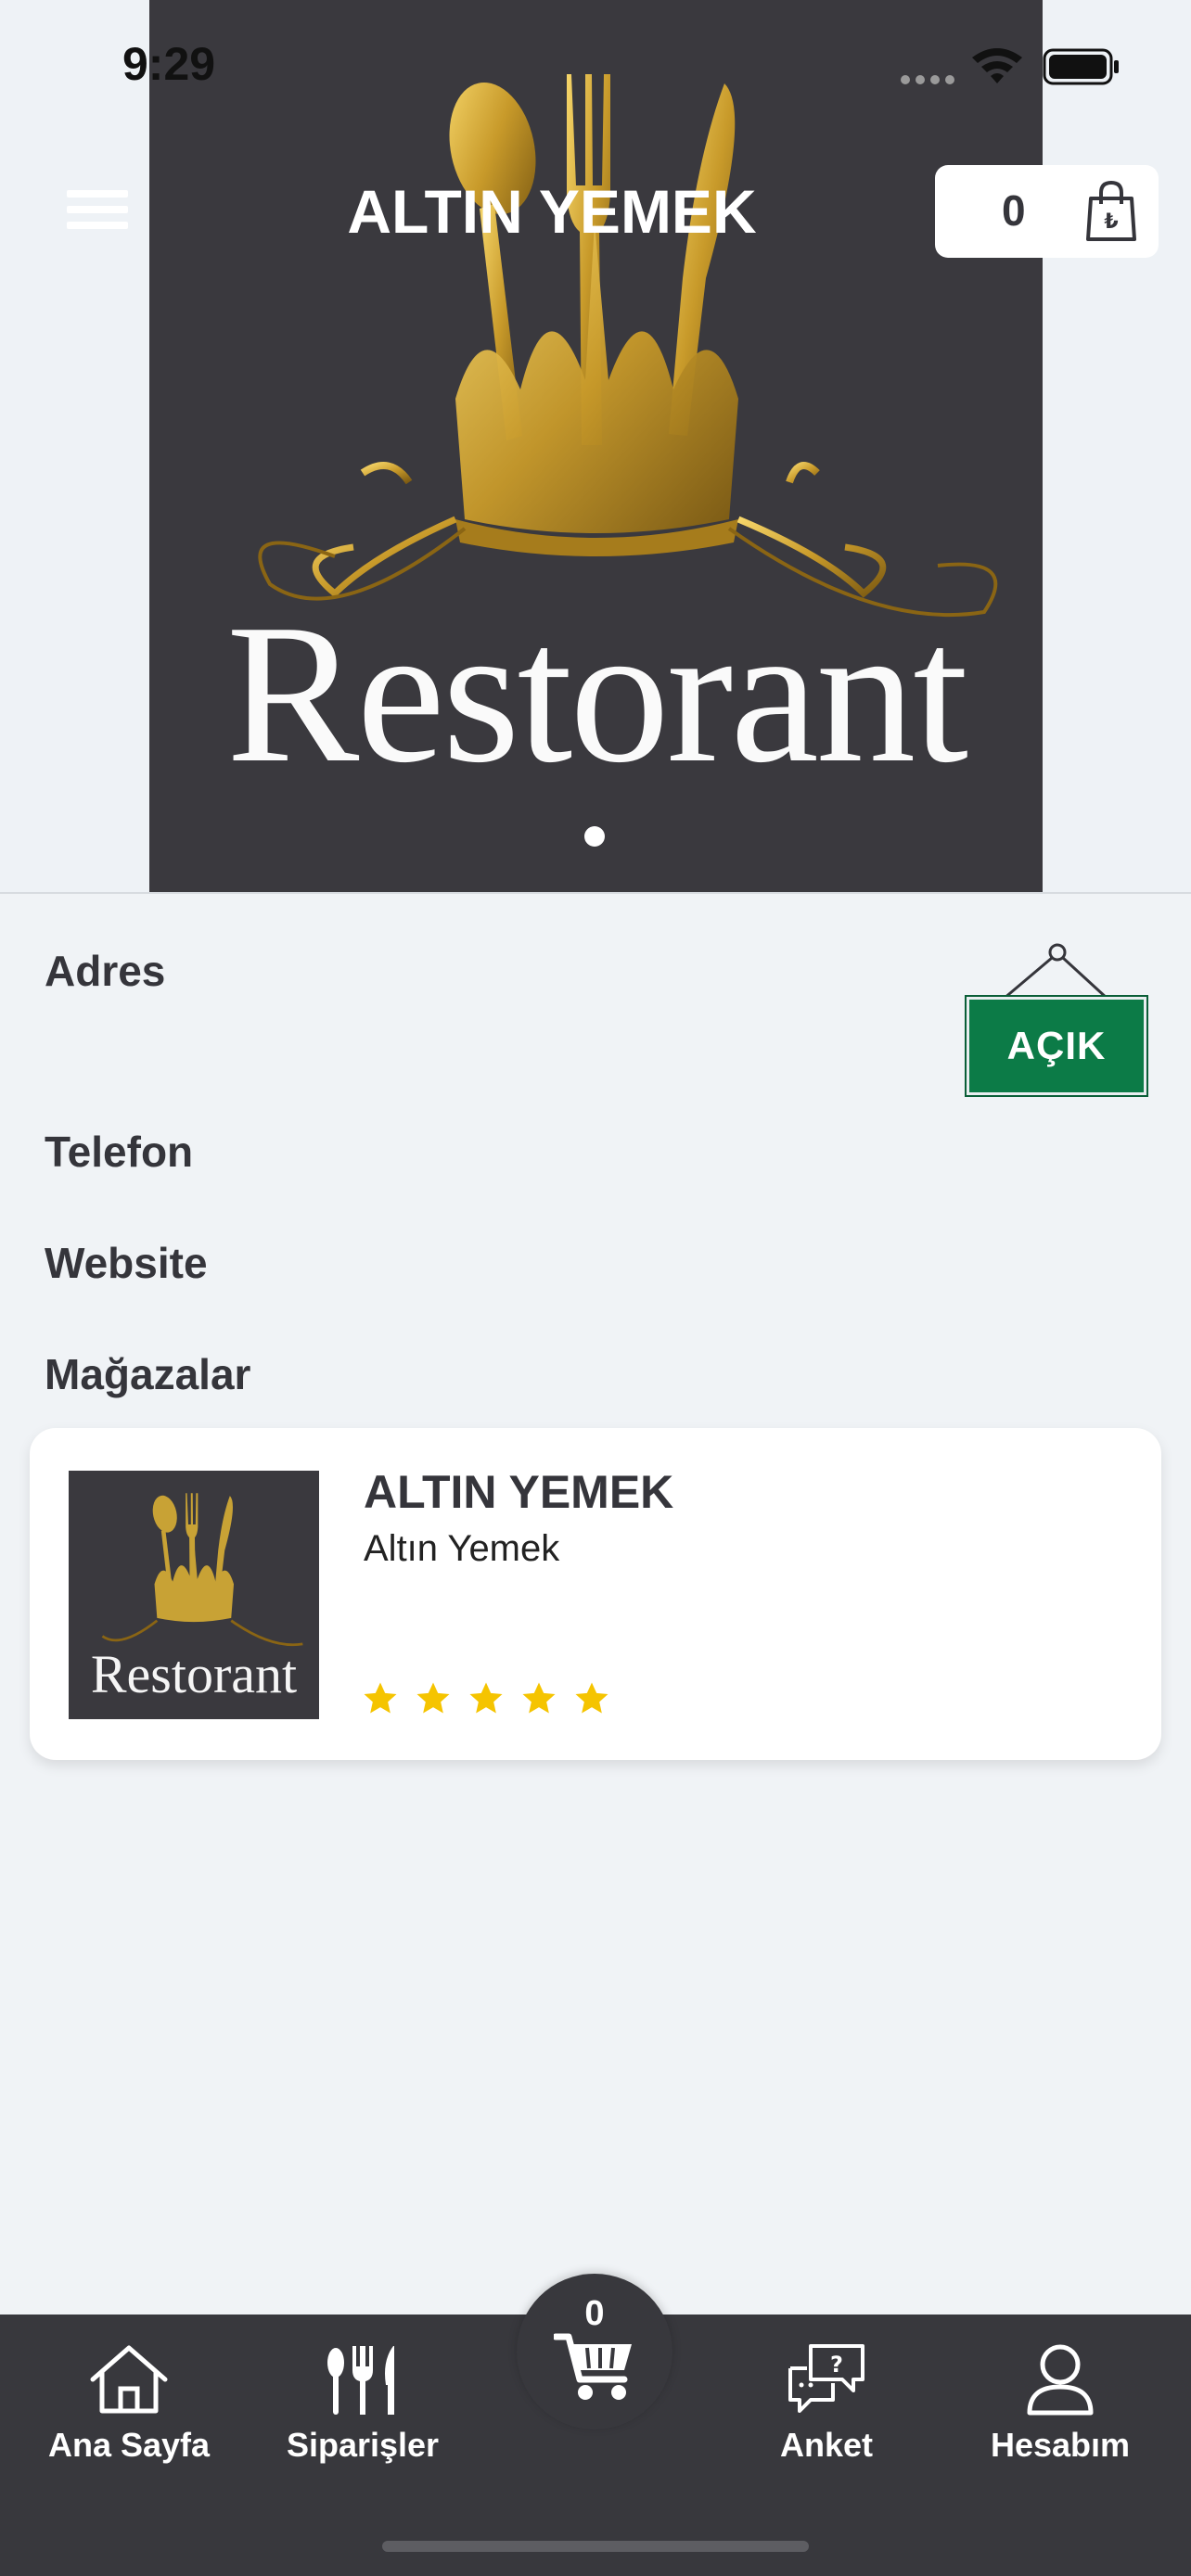  I want to click on nav-home-label: Ana Sayfa, so click(129, 2445).